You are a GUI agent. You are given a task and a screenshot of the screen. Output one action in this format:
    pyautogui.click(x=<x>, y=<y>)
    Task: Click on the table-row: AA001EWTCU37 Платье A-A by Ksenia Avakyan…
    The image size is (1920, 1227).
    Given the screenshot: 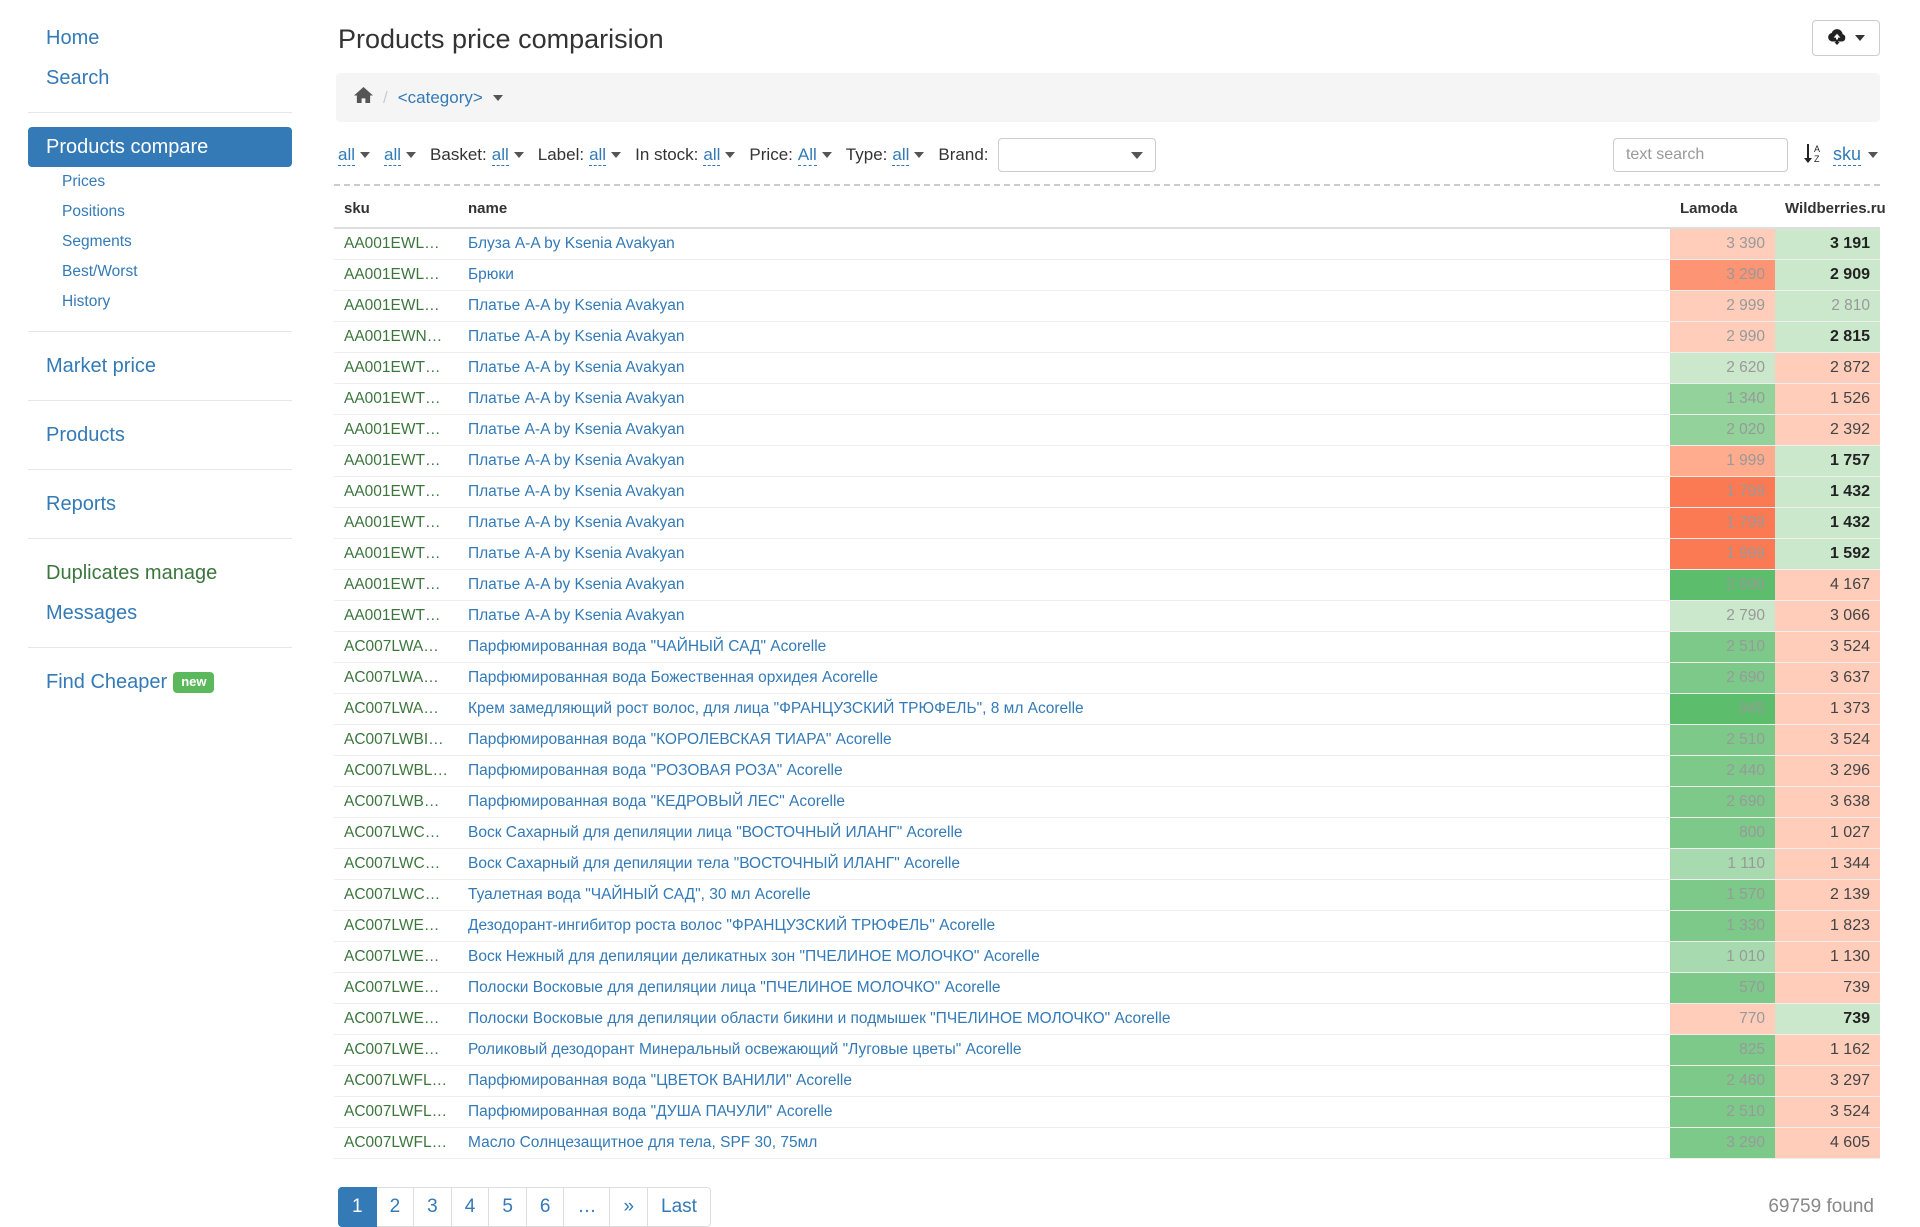 What is the action you would take?
    pyautogui.click(x=1107, y=430)
    